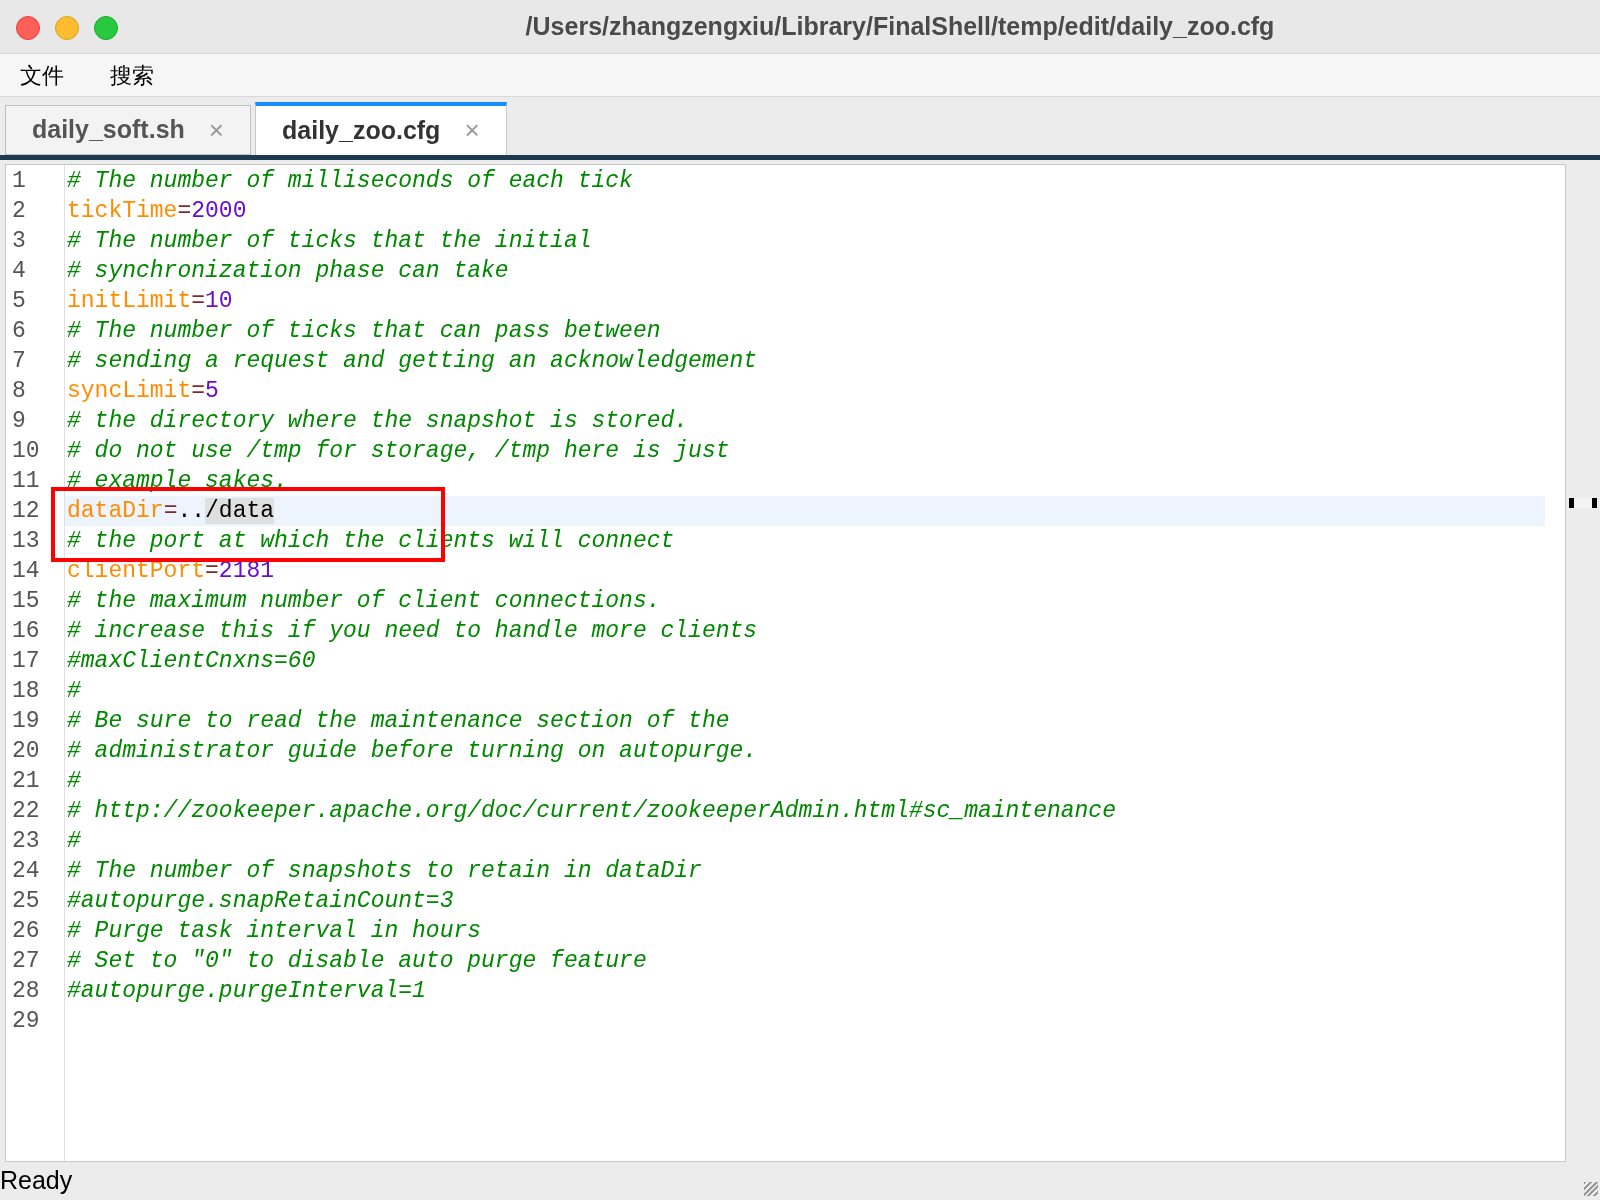 This screenshot has height=1200, width=1600. Describe the element at coordinates (26, 631) in the screenshot. I see `line-number: 16` at that location.